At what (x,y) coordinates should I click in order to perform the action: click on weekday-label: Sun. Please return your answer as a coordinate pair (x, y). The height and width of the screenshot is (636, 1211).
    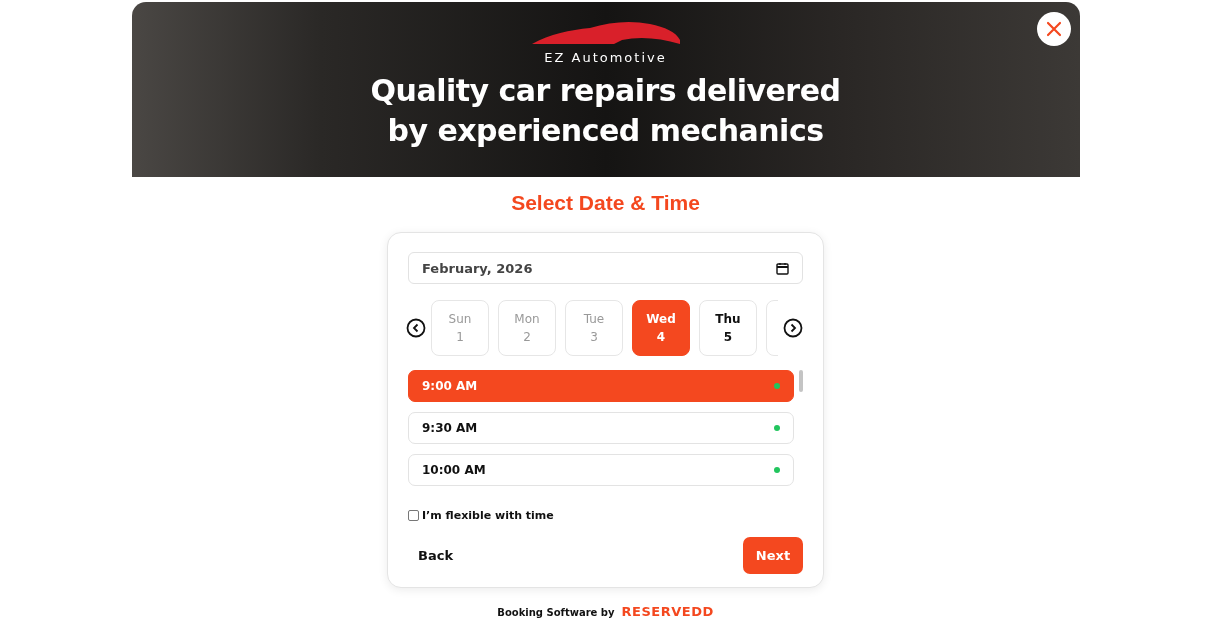
    Looking at the image, I should click on (460, 319).